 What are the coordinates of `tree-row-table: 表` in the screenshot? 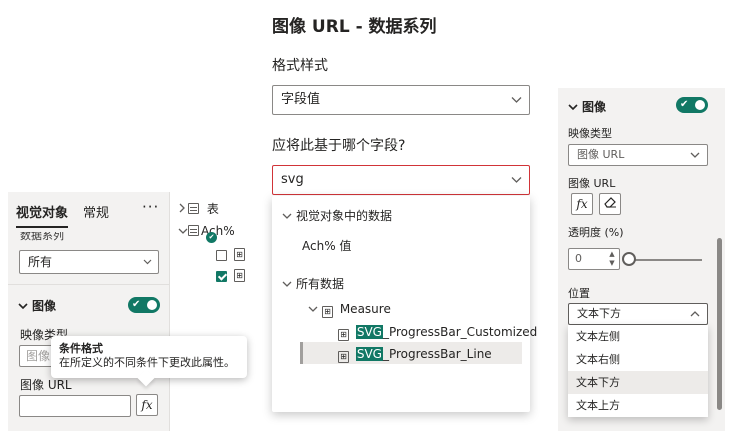 It's located at (198, 209).